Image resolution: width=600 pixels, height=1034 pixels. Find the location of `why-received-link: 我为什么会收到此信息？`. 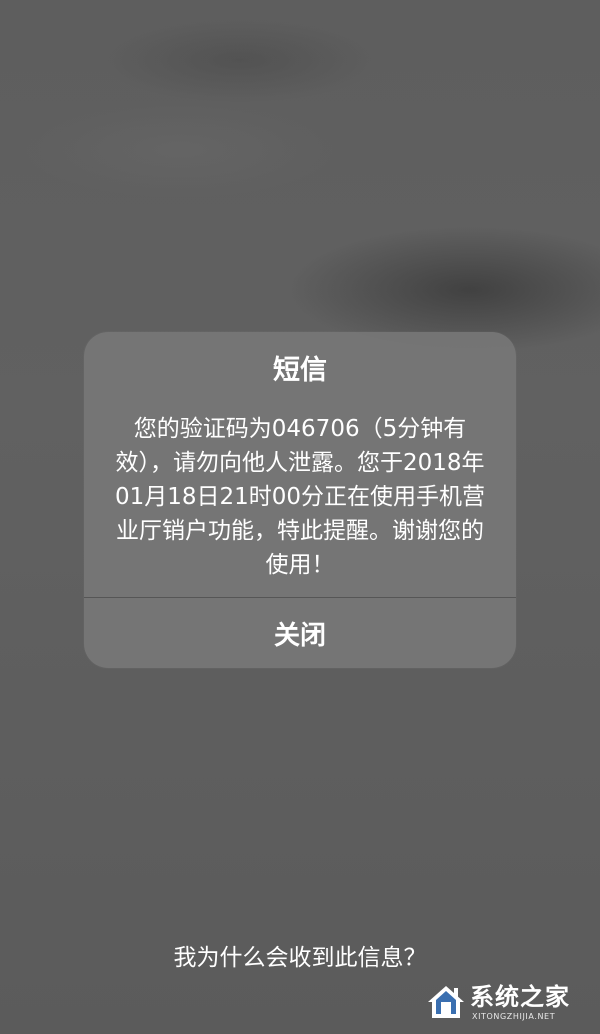

why-received-link: 我为什么会收到此信息？ is located at coordinates (300, 958).